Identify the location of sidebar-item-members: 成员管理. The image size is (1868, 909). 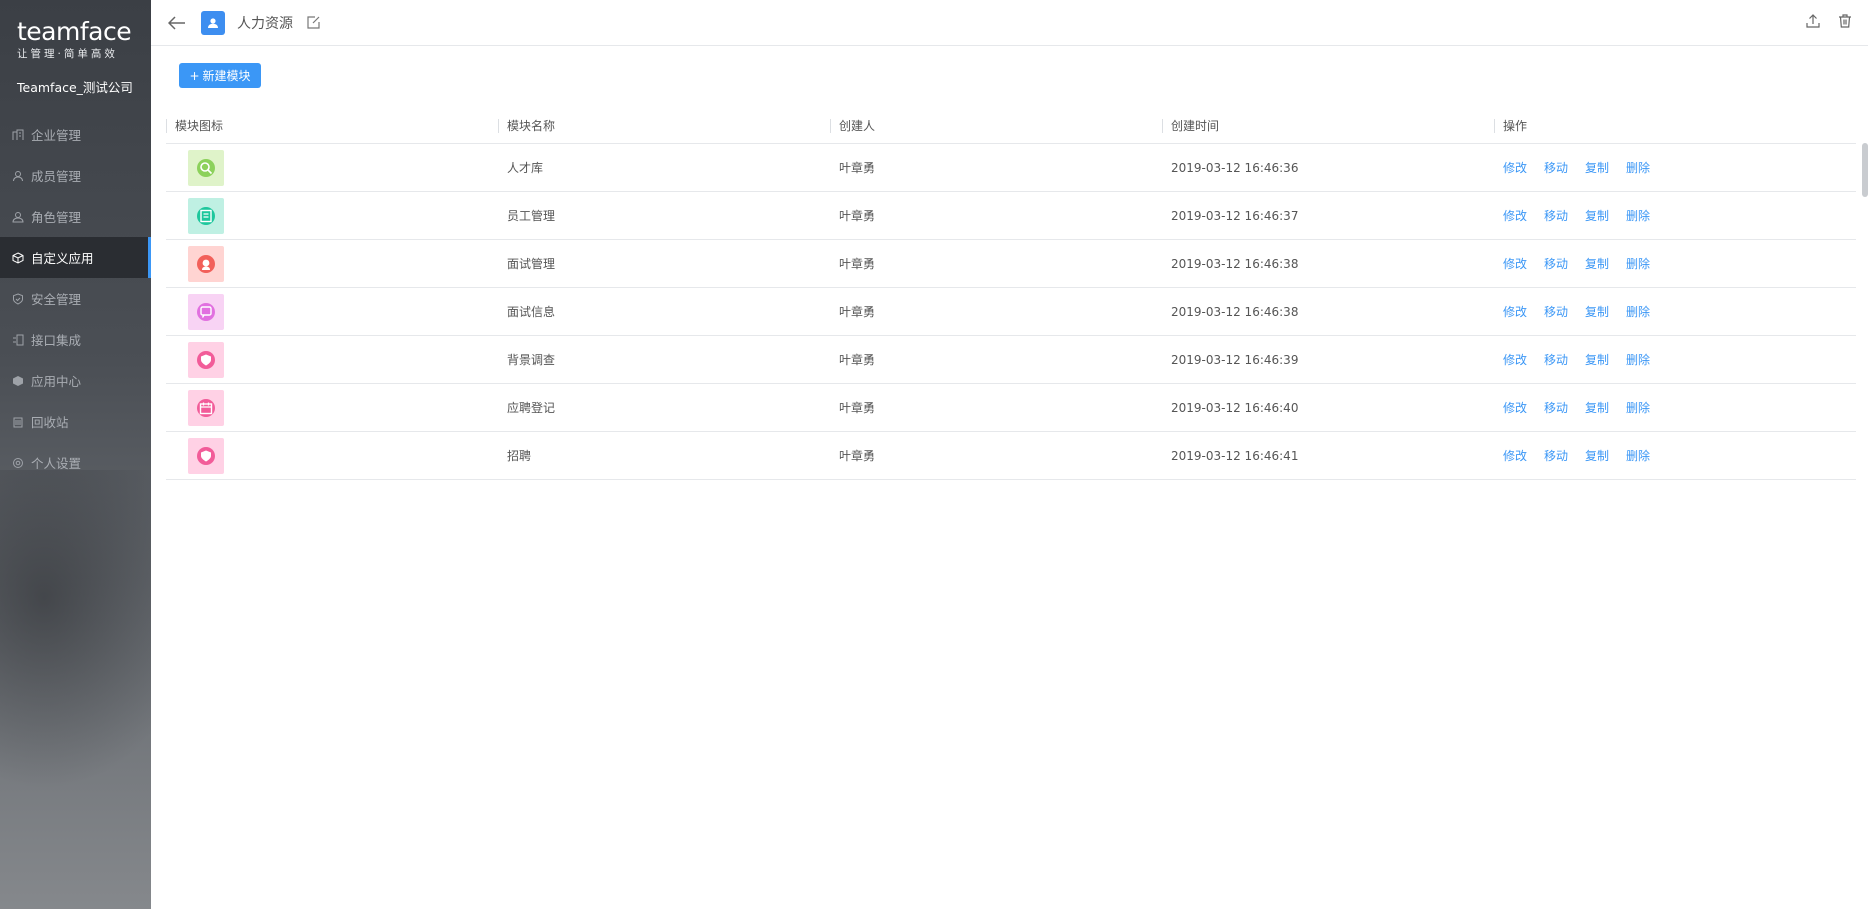
(75, 175).